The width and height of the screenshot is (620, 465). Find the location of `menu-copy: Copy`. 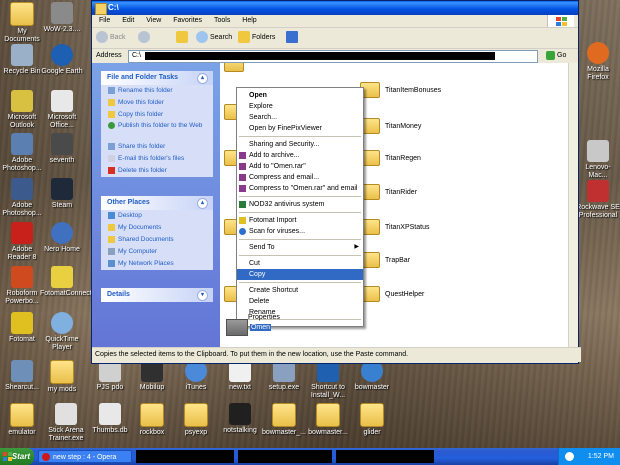

menu-copy: Copy is located at coordinates (300, 274).